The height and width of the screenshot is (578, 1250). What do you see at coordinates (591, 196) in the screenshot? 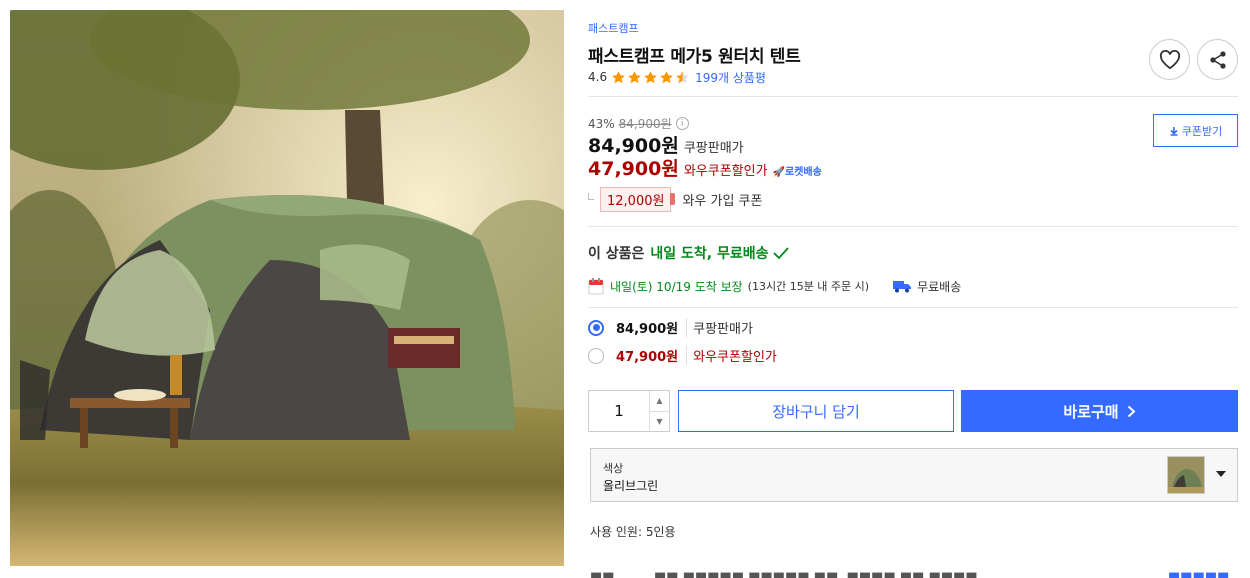
I see `coupon-connector` at bounding box center [591, 196].